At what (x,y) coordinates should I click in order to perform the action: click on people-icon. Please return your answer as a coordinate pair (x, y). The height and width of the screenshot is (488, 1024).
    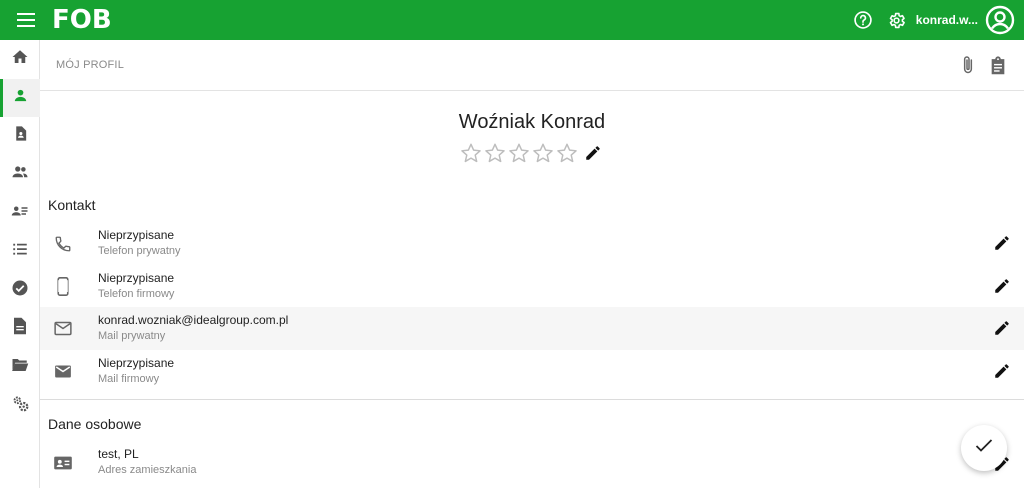
    Looking at the image, I should click on (20, 174).